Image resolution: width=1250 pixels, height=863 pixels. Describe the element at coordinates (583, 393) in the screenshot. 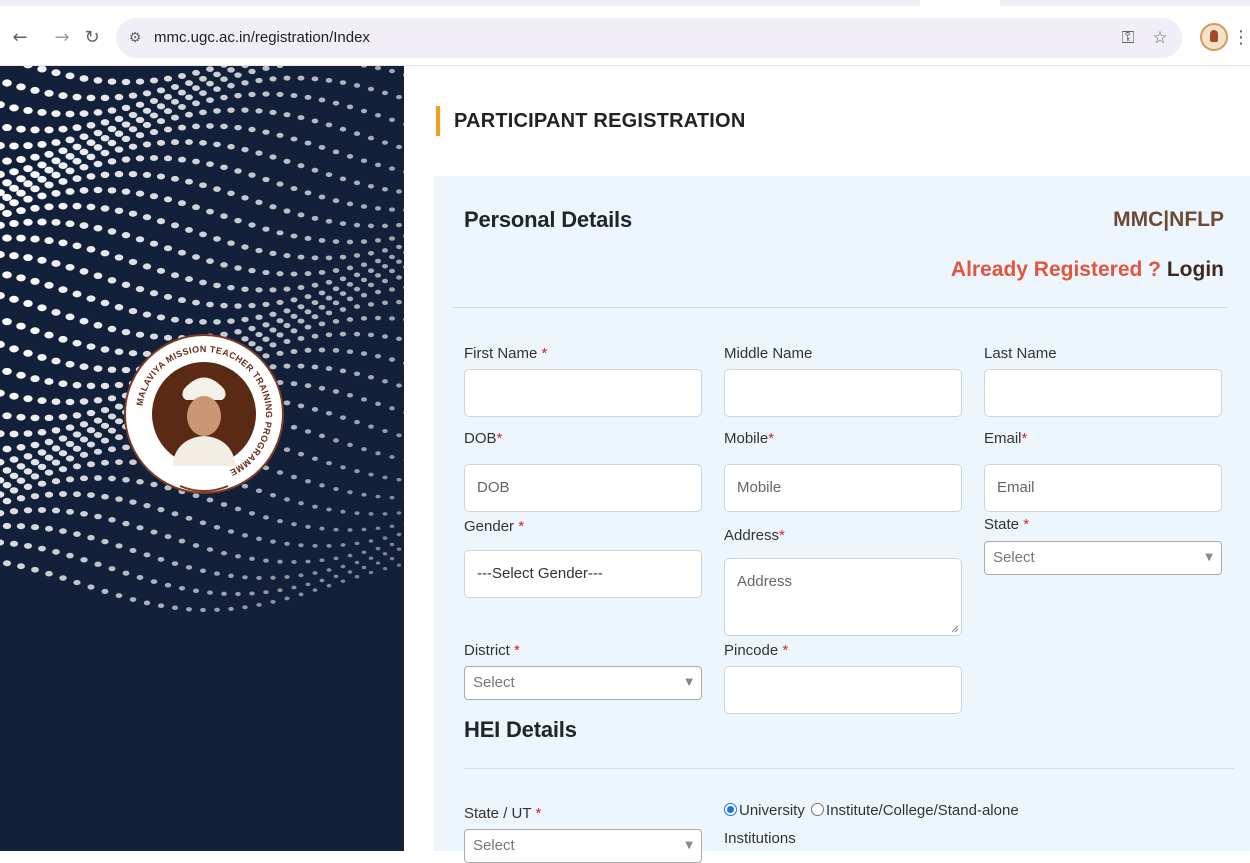

I see `first-name-input` at that location.